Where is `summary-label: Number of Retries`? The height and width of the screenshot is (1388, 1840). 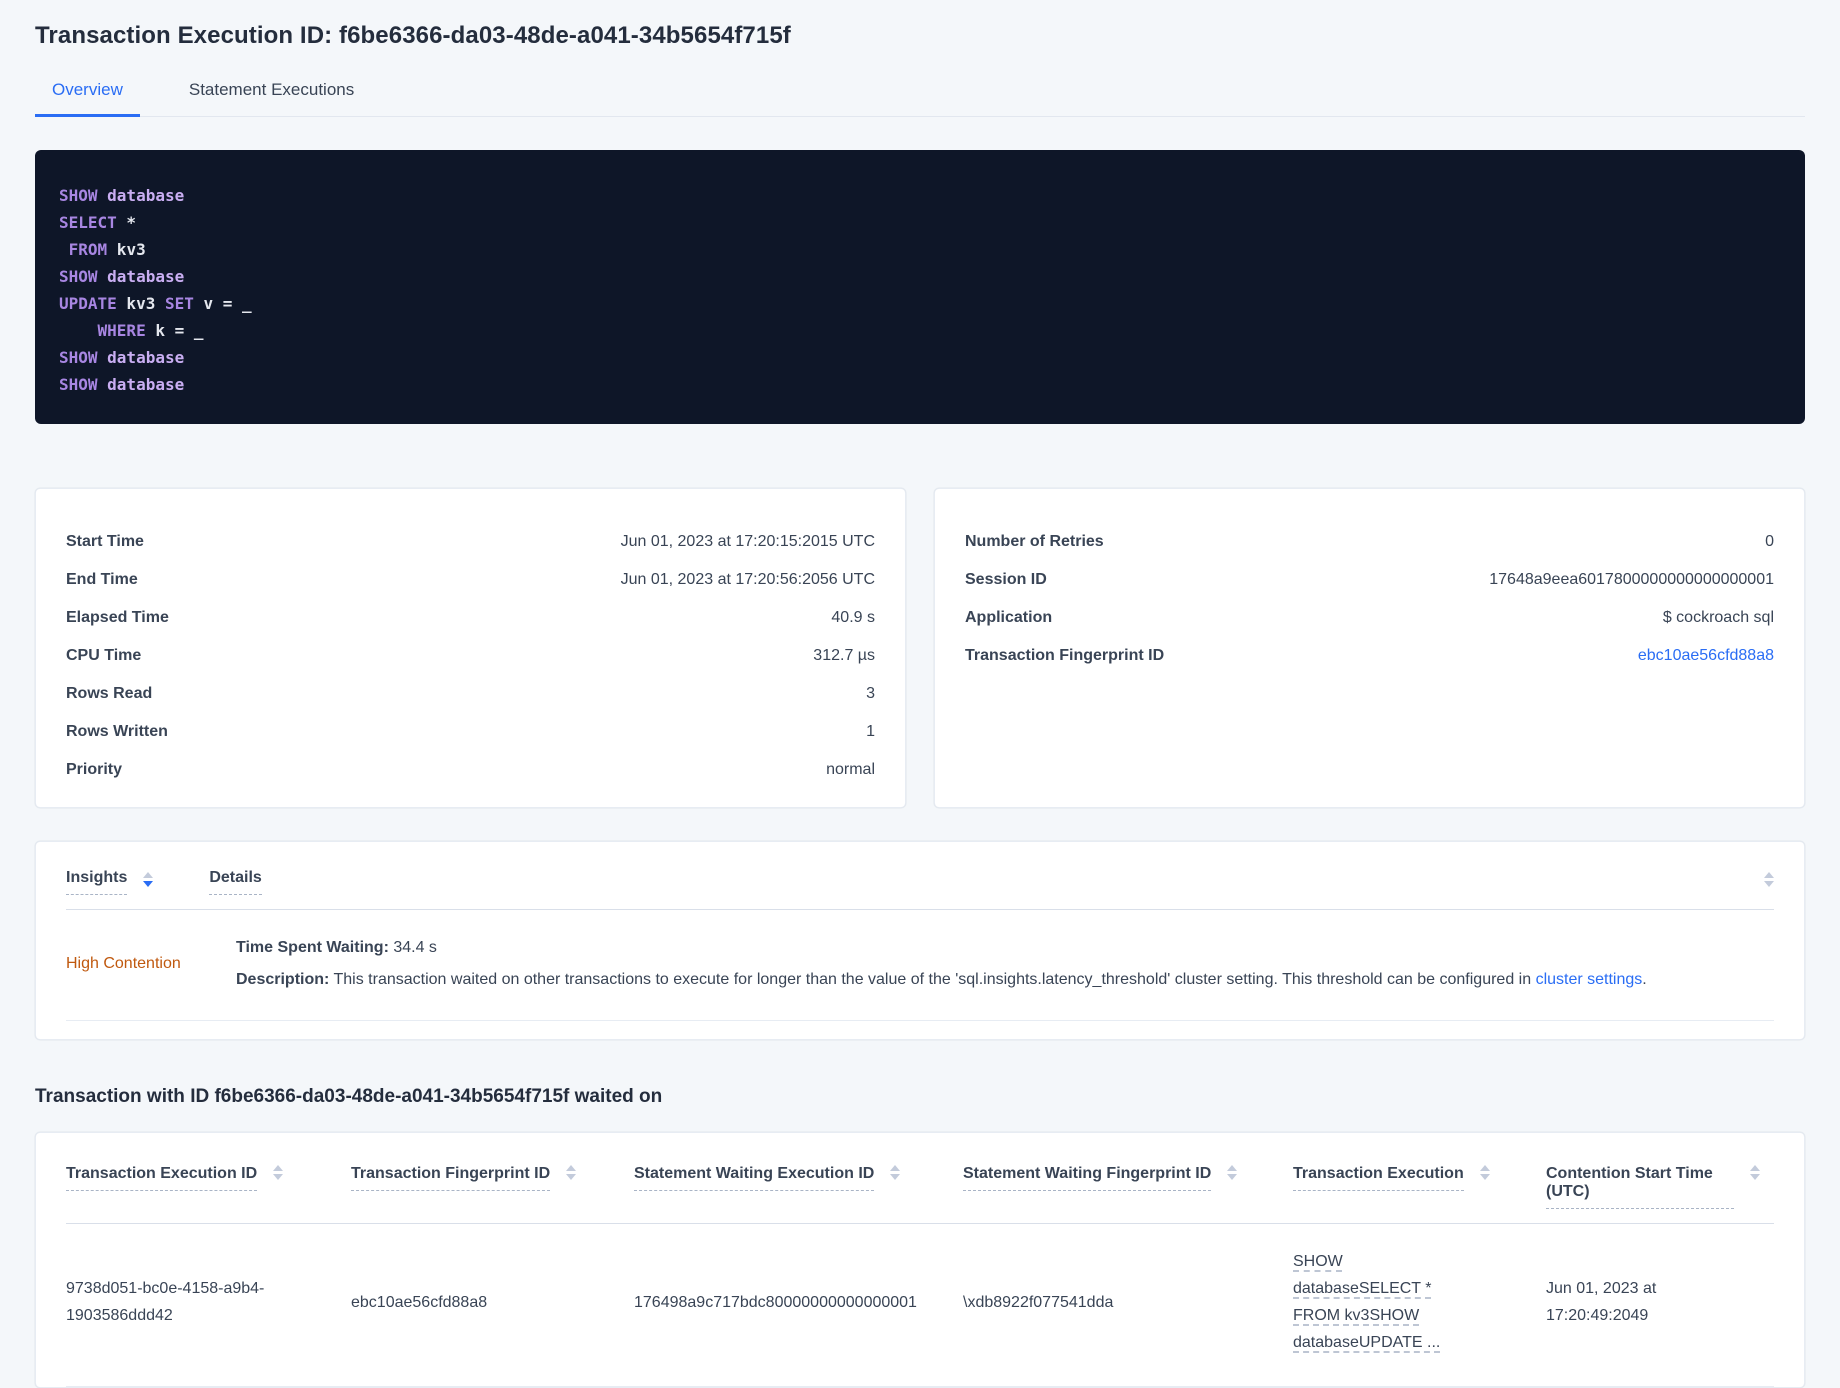 summary-label: Number of Retries is located at coordinates (1034, 541).